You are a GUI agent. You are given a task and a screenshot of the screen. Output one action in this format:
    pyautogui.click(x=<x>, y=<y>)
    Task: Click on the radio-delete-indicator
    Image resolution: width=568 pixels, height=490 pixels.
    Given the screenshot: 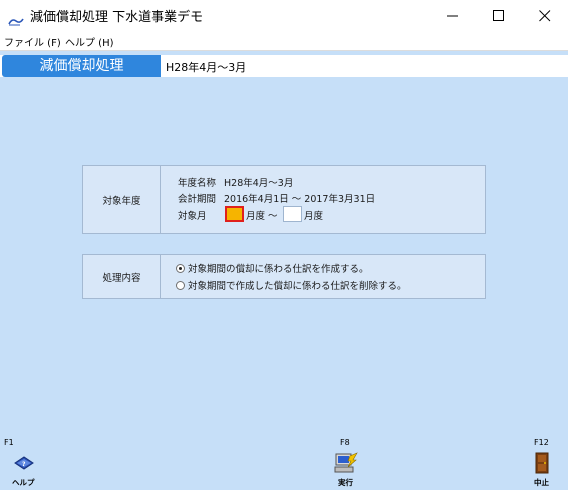 What is the action you would take?
    pyautogui.click(x=180, y=285)
    